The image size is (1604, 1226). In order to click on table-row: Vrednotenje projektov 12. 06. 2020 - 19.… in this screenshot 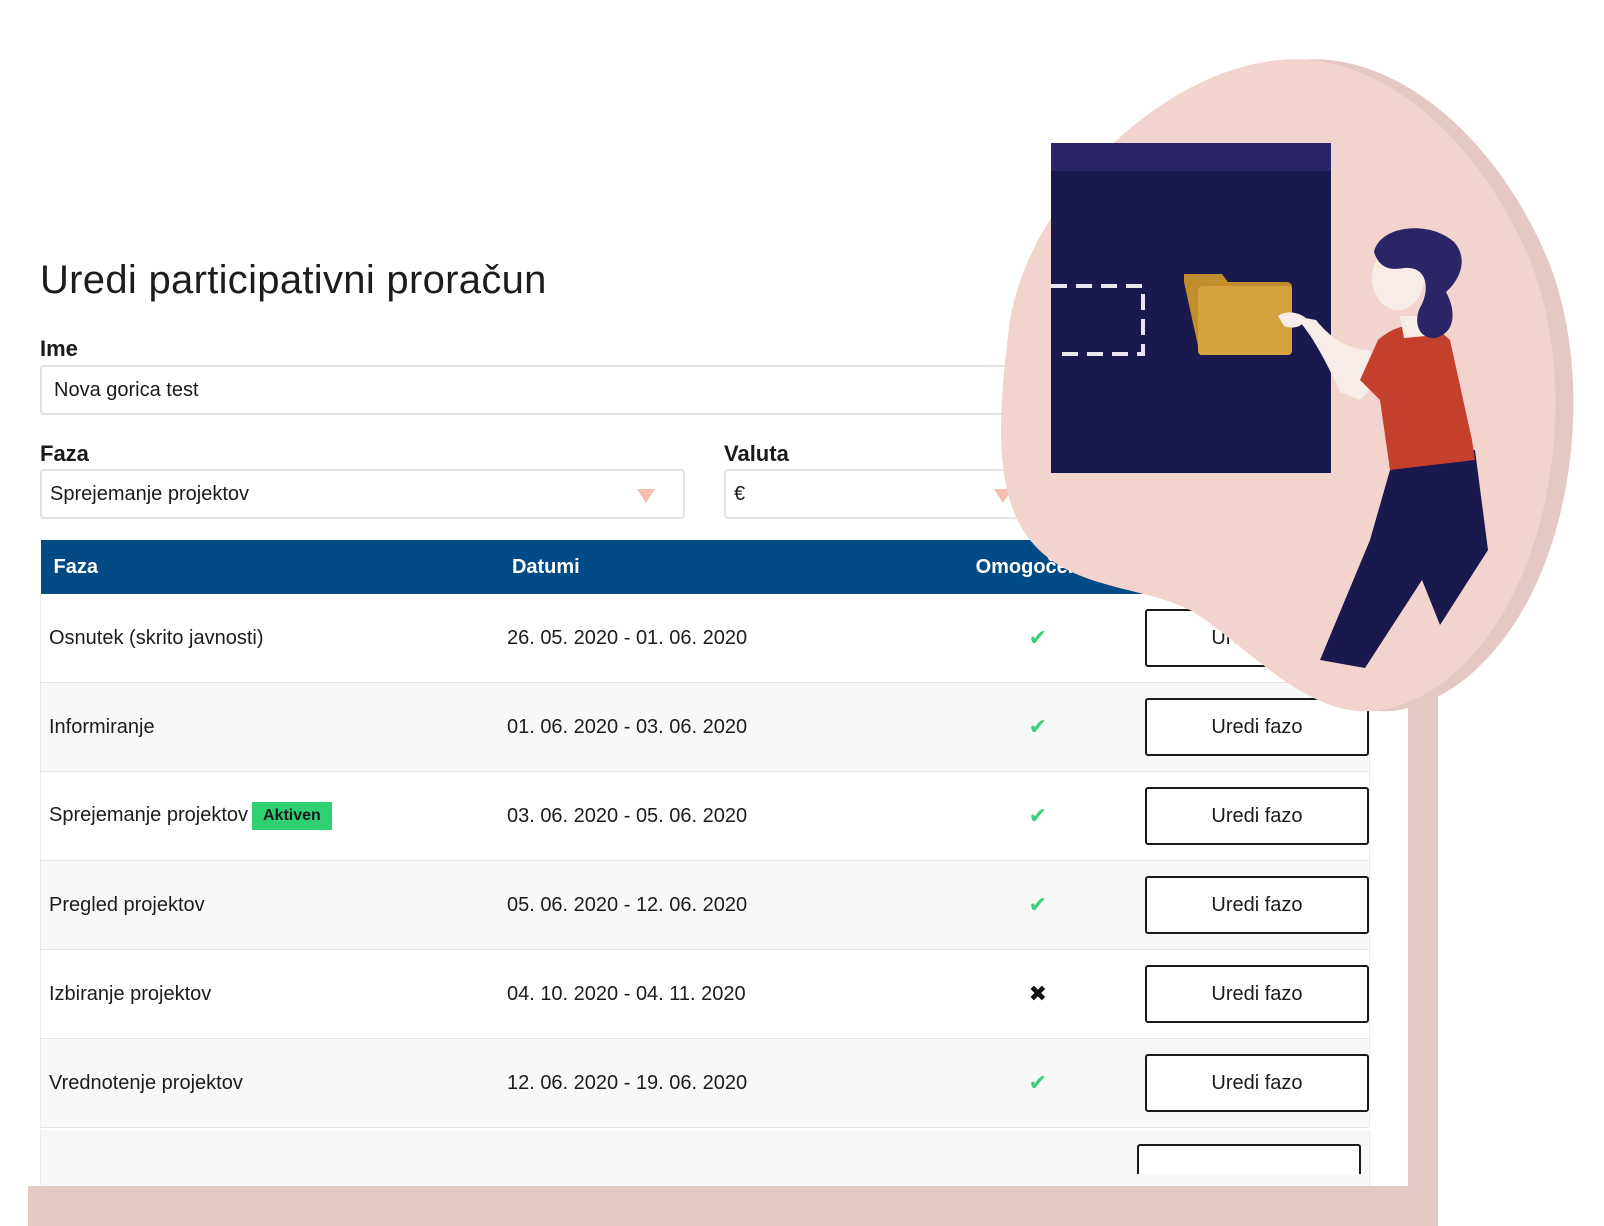, I will do `click(705, 1083)`.